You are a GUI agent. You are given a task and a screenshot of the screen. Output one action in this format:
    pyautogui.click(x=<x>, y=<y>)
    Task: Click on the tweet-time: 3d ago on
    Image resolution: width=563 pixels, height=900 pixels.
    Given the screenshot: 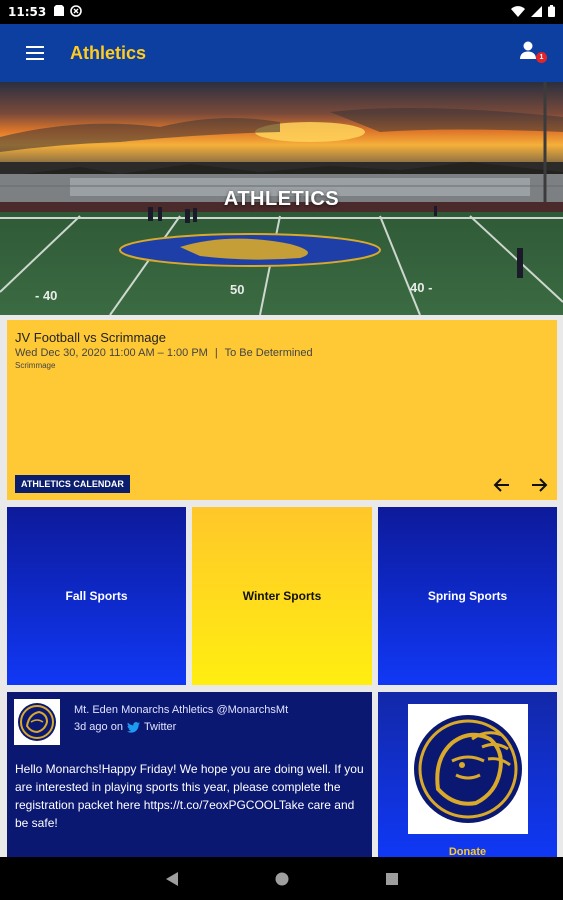 What is the action you would take?
    pyautogui.click(x=98, y=727)
    